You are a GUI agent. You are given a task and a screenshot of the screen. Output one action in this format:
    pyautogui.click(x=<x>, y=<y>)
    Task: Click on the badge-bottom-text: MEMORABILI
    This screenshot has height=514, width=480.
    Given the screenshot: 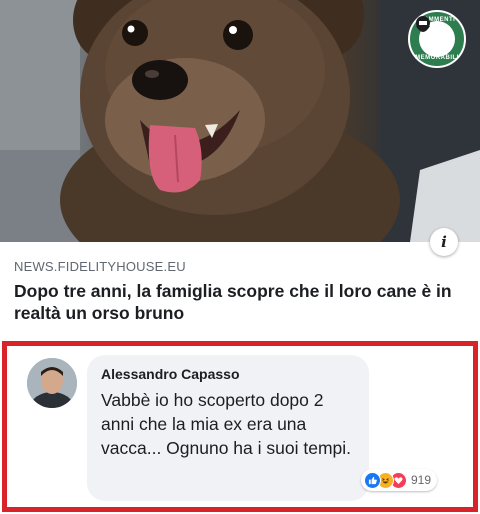 What is the action you would take?
    pyautogui.click(x=437, y=58)
    